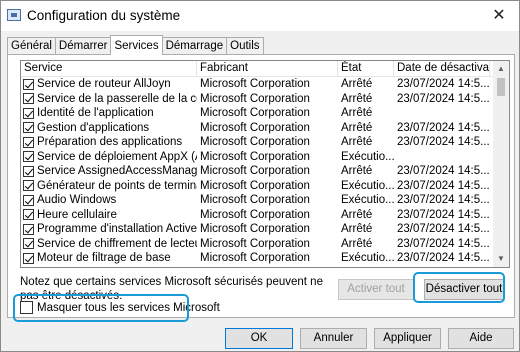 The width and height of the screenshot is (520, 352). What do you see at coordinates (333, 338) in the screenshot?
I see `cancel-button: Annuler` at bounding box center [333, 338].